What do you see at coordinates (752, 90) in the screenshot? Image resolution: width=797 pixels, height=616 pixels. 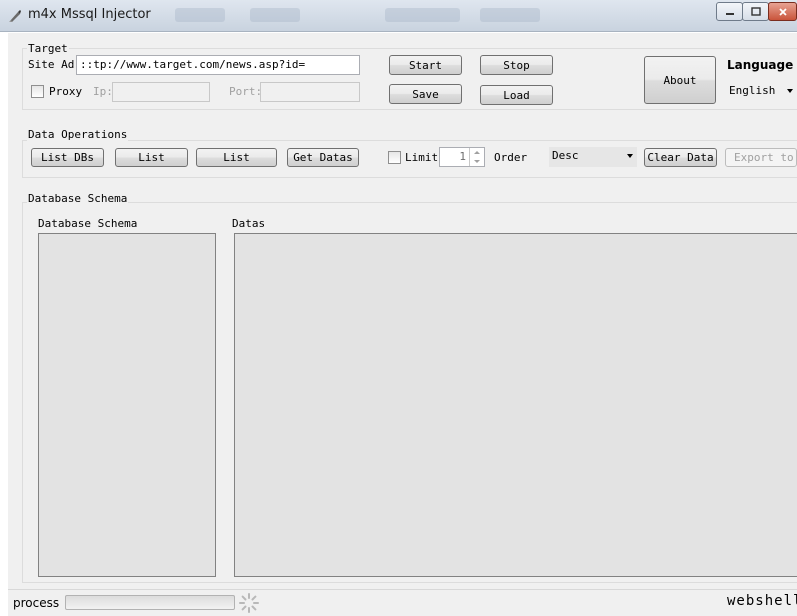 I see `language-selected-value: English` at bounding box center [752, 90].